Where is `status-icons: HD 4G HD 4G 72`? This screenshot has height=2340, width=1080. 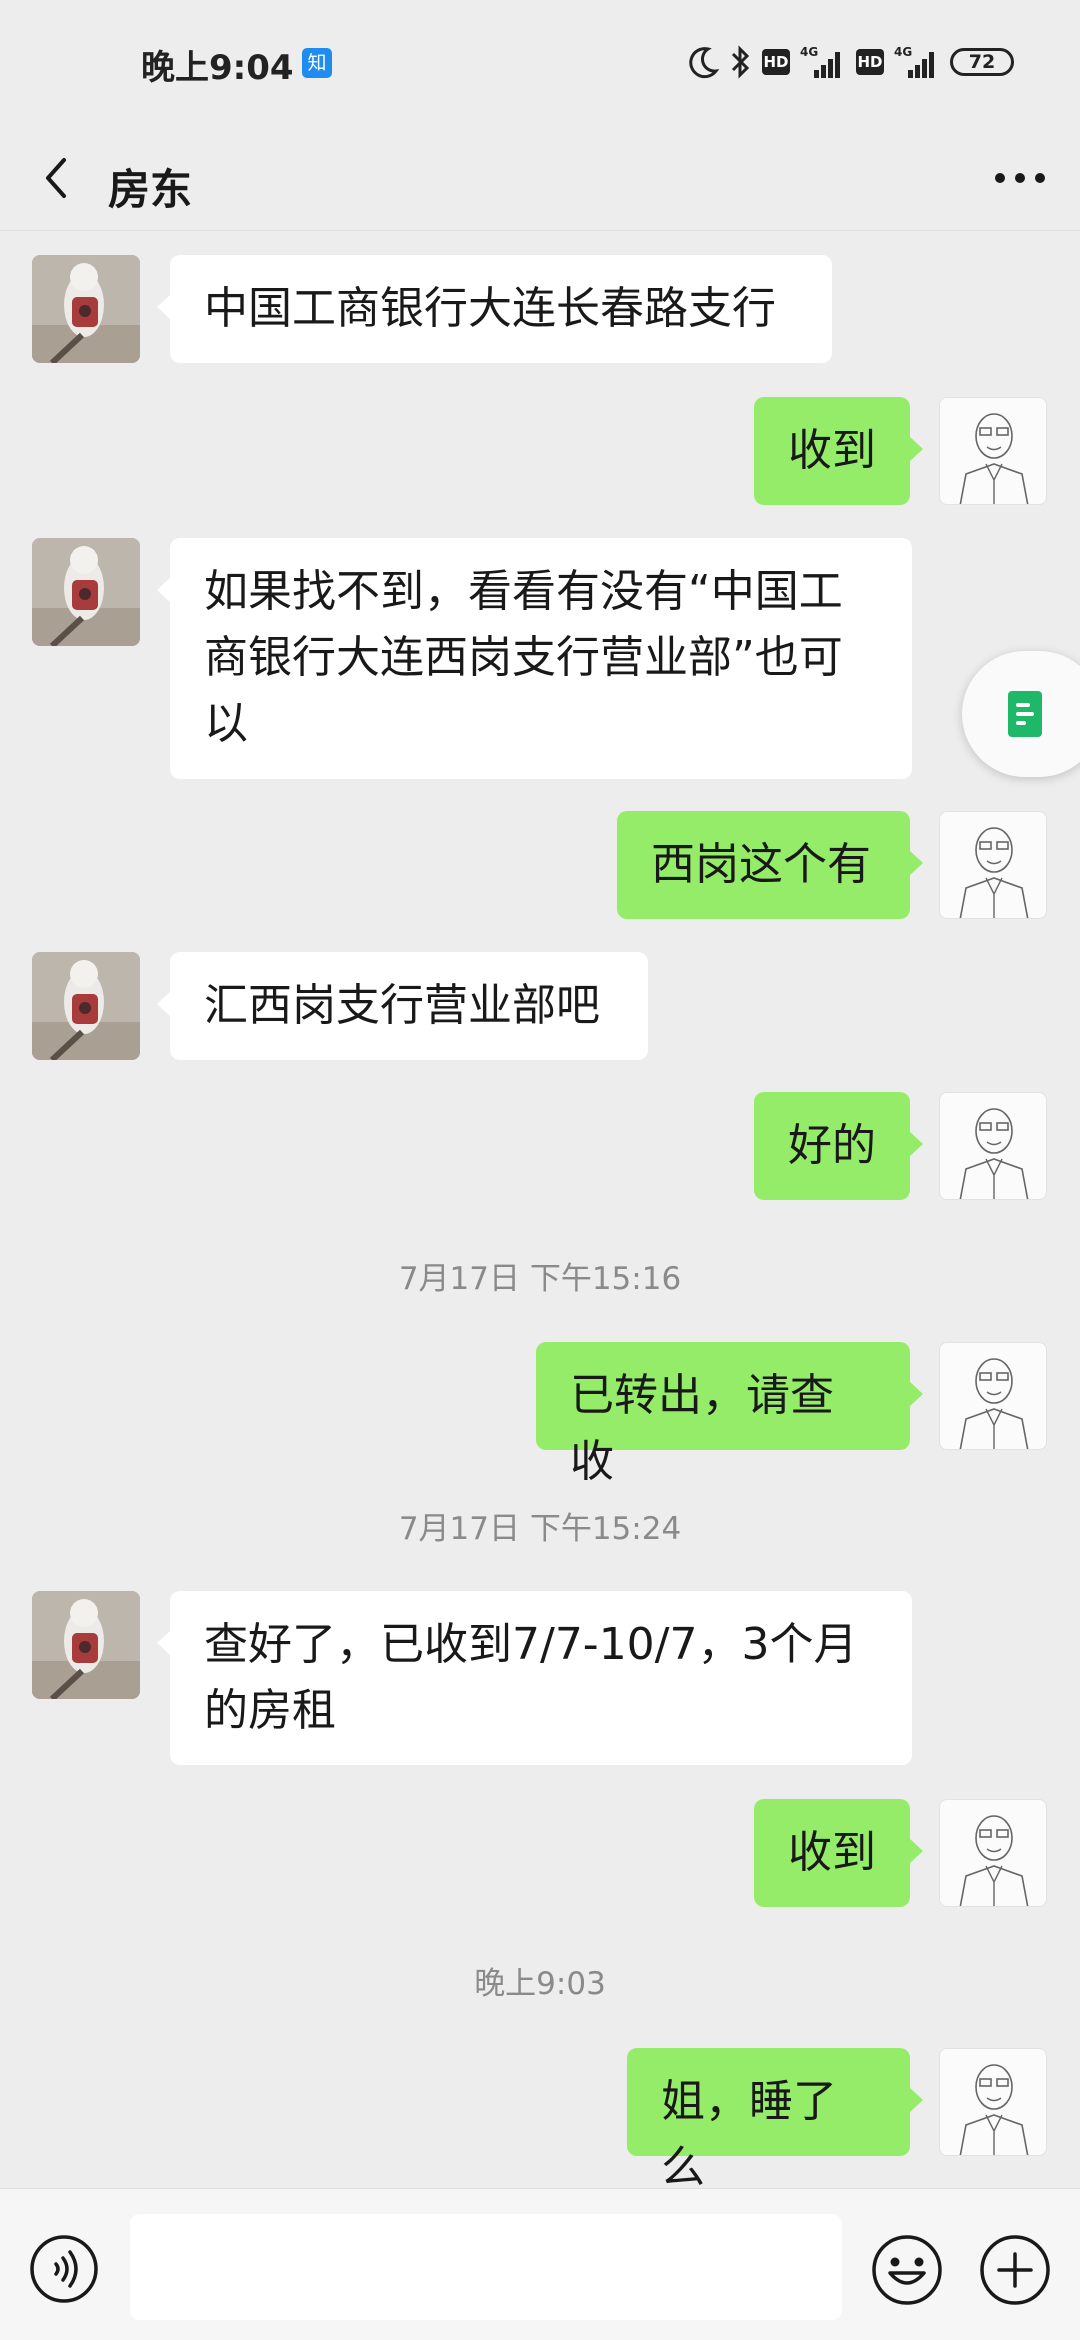
status-icons: HD 4G HD 4G 72 is located at coordinates (850, 62).